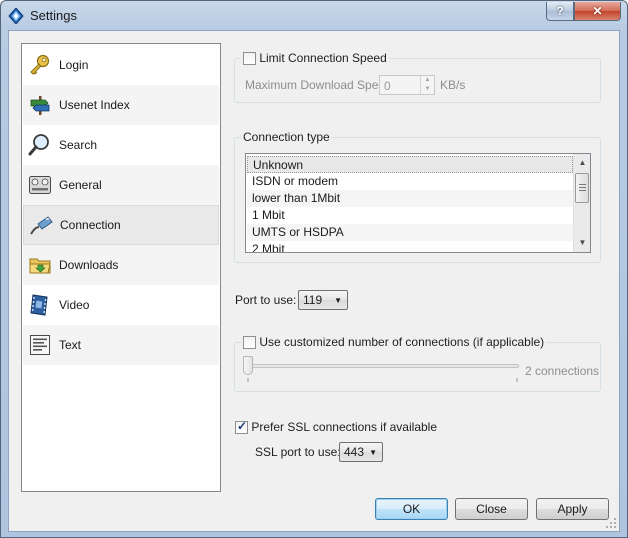 The width and height of the screenshot is (628, 538). What do you see at coordinates (410, 232) in the screenshot?
I see `list-item: UMTS or HSDPA` at bounding box center [410, 232].